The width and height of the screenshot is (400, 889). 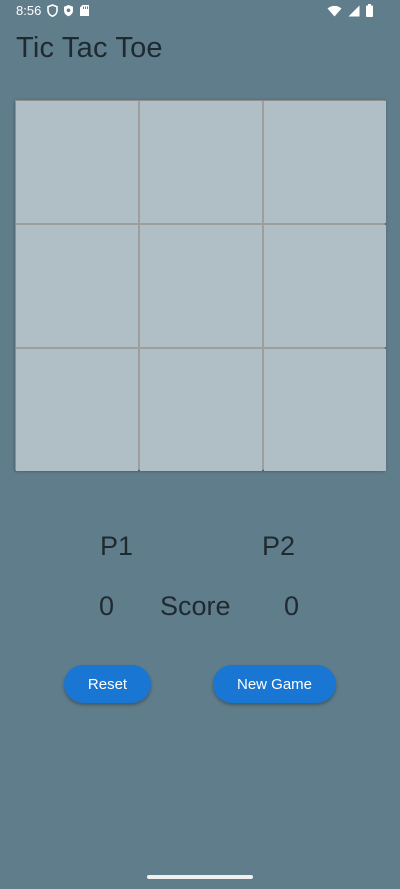 What do you see at coordinates (195, 606) in the screenshot?
I see `score-label: Score` at bounding box center [195, 606].